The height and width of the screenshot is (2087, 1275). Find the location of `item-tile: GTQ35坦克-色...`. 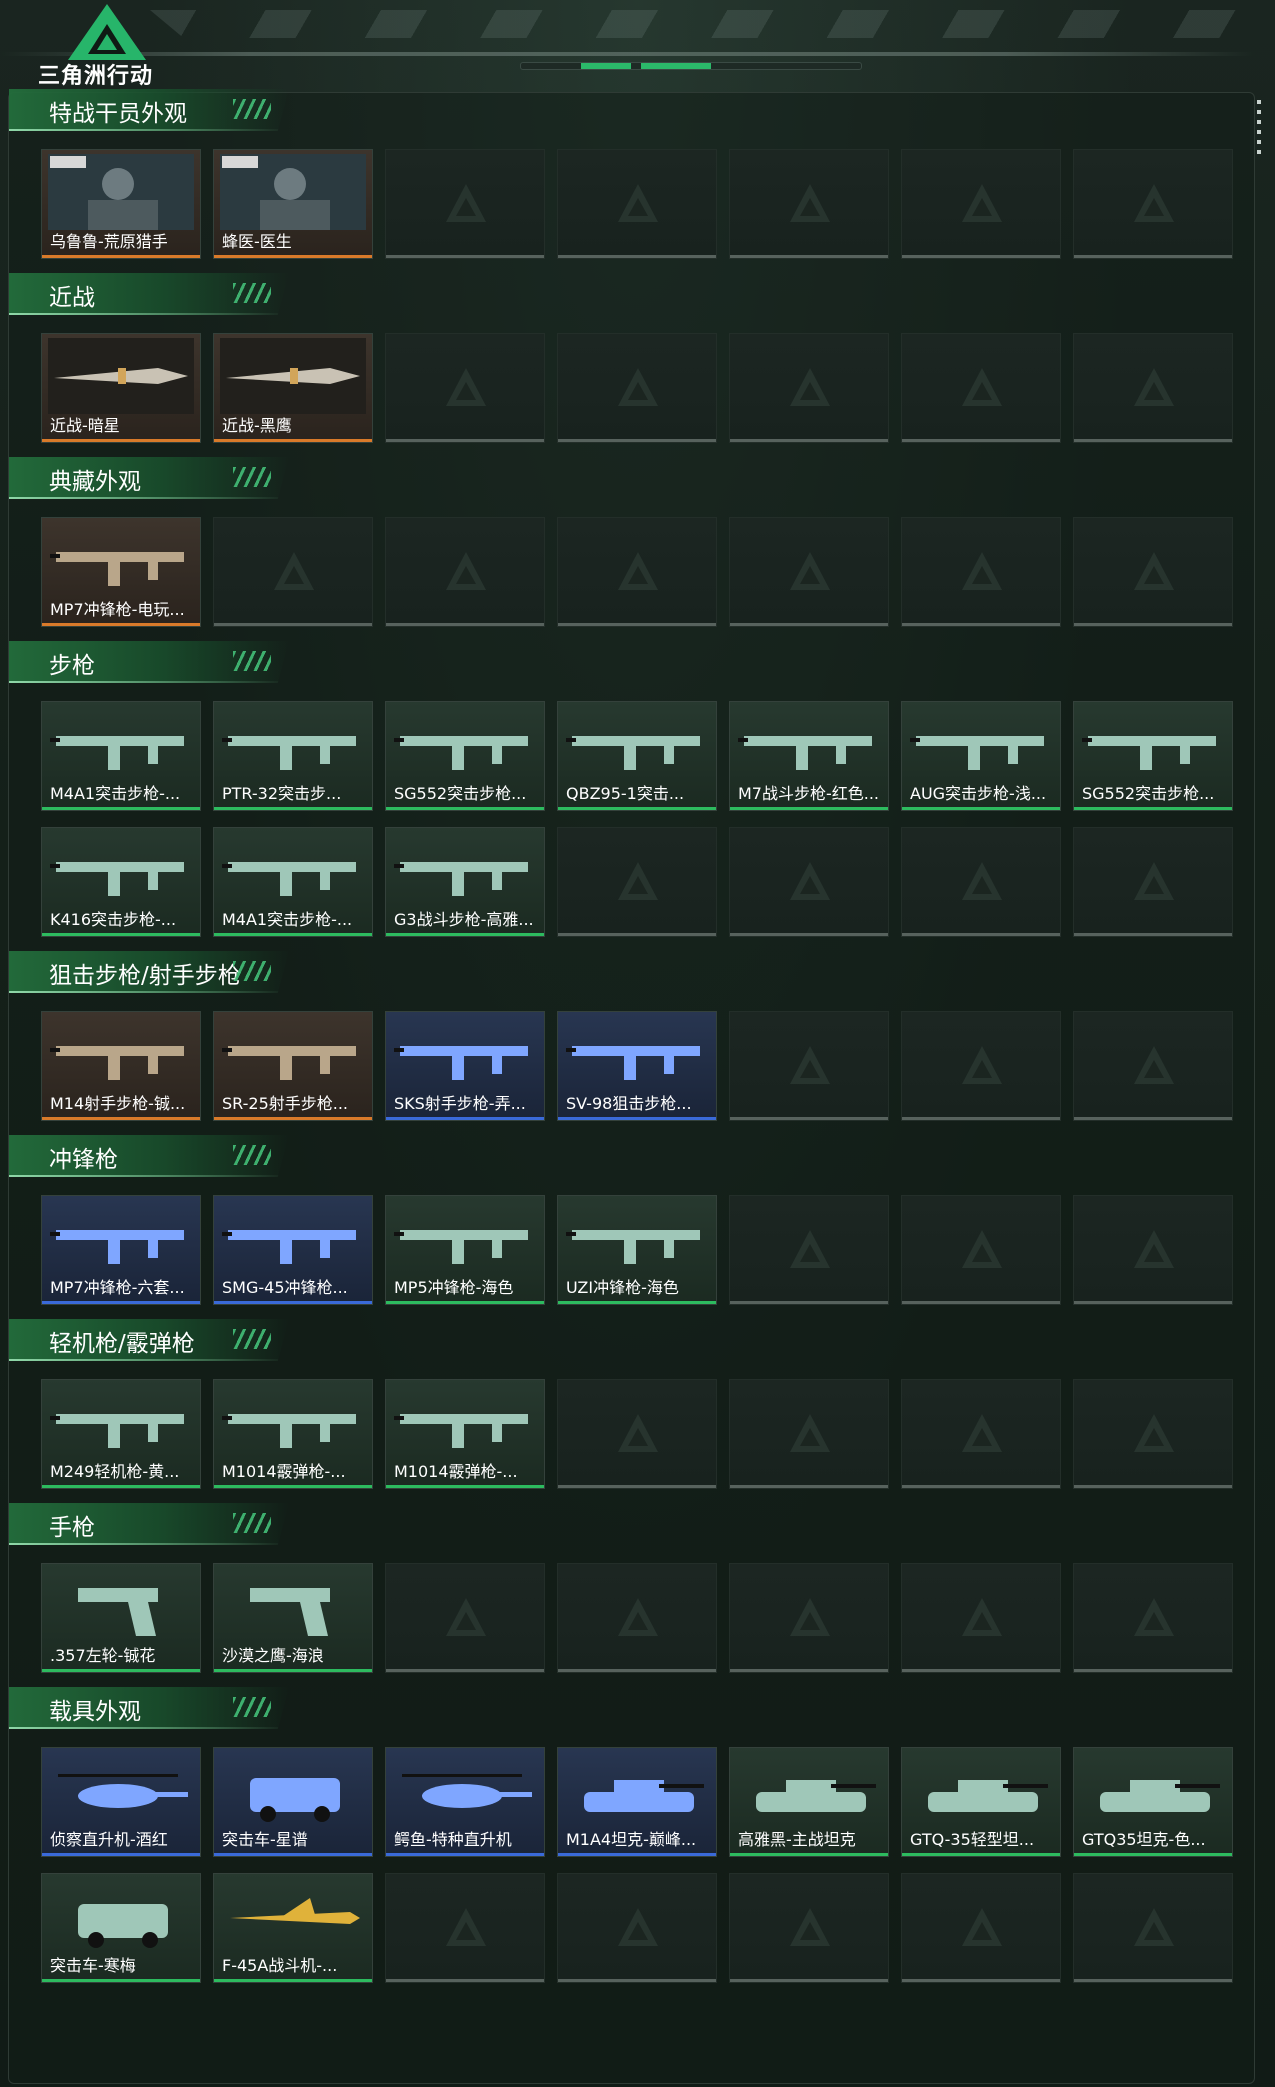

item-tile: GTQ35坦克-色... is located at coordinates (1153, 1802).